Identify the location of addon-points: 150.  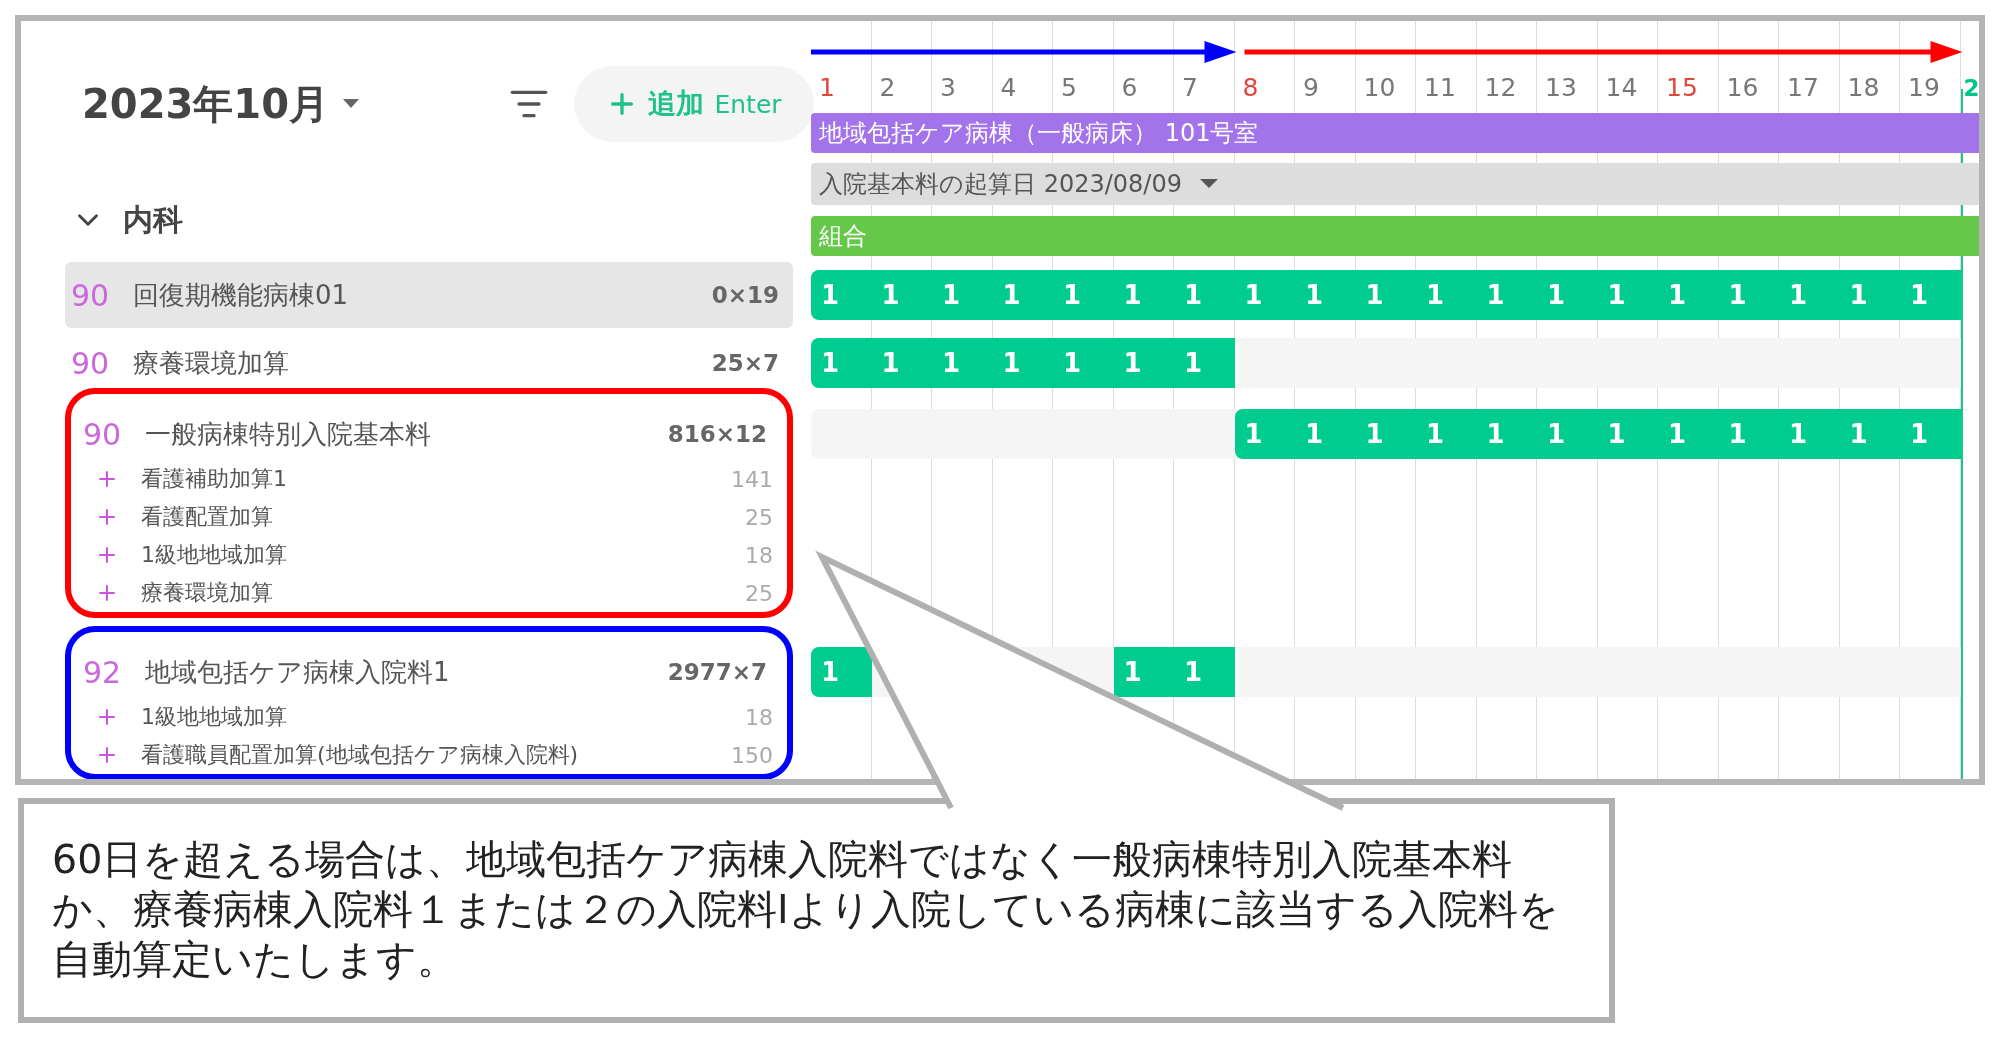
(752, 755).